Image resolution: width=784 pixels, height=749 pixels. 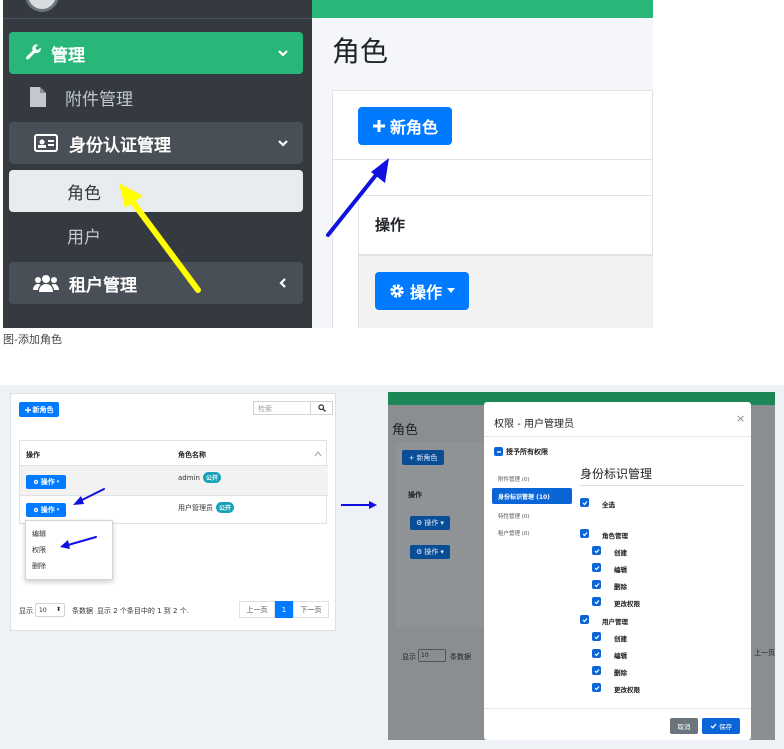 I want to click on permission-group-label: 角色管理, so click(x=615, y=536).